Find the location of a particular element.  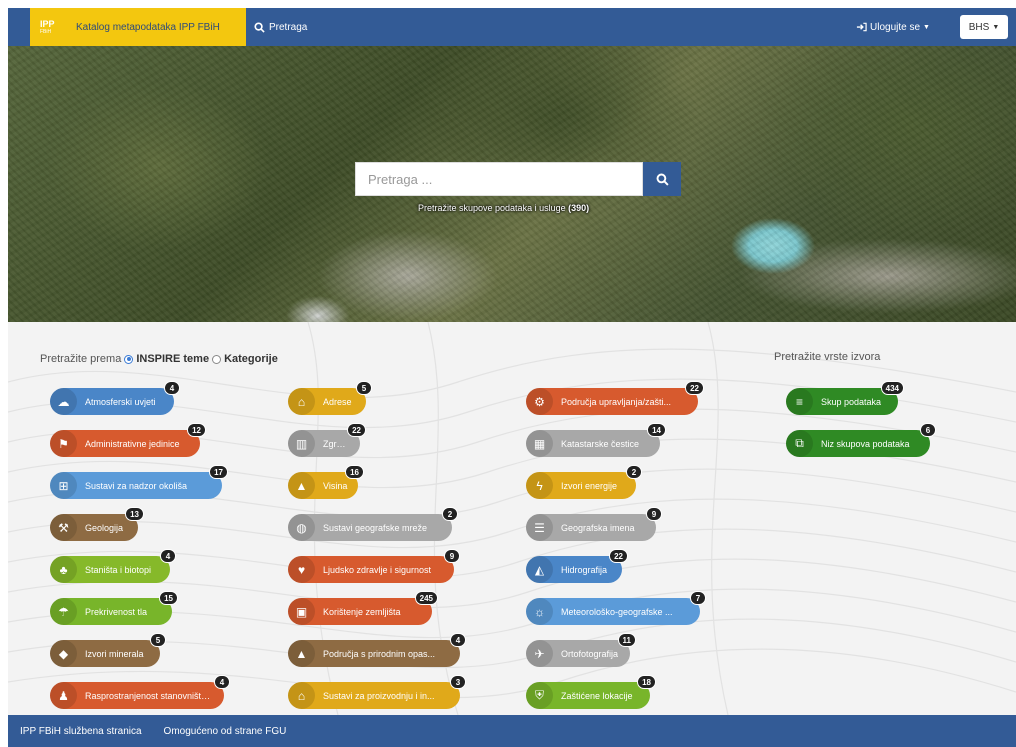

globe-icon: ◍ is located at coordinates (301, 527).